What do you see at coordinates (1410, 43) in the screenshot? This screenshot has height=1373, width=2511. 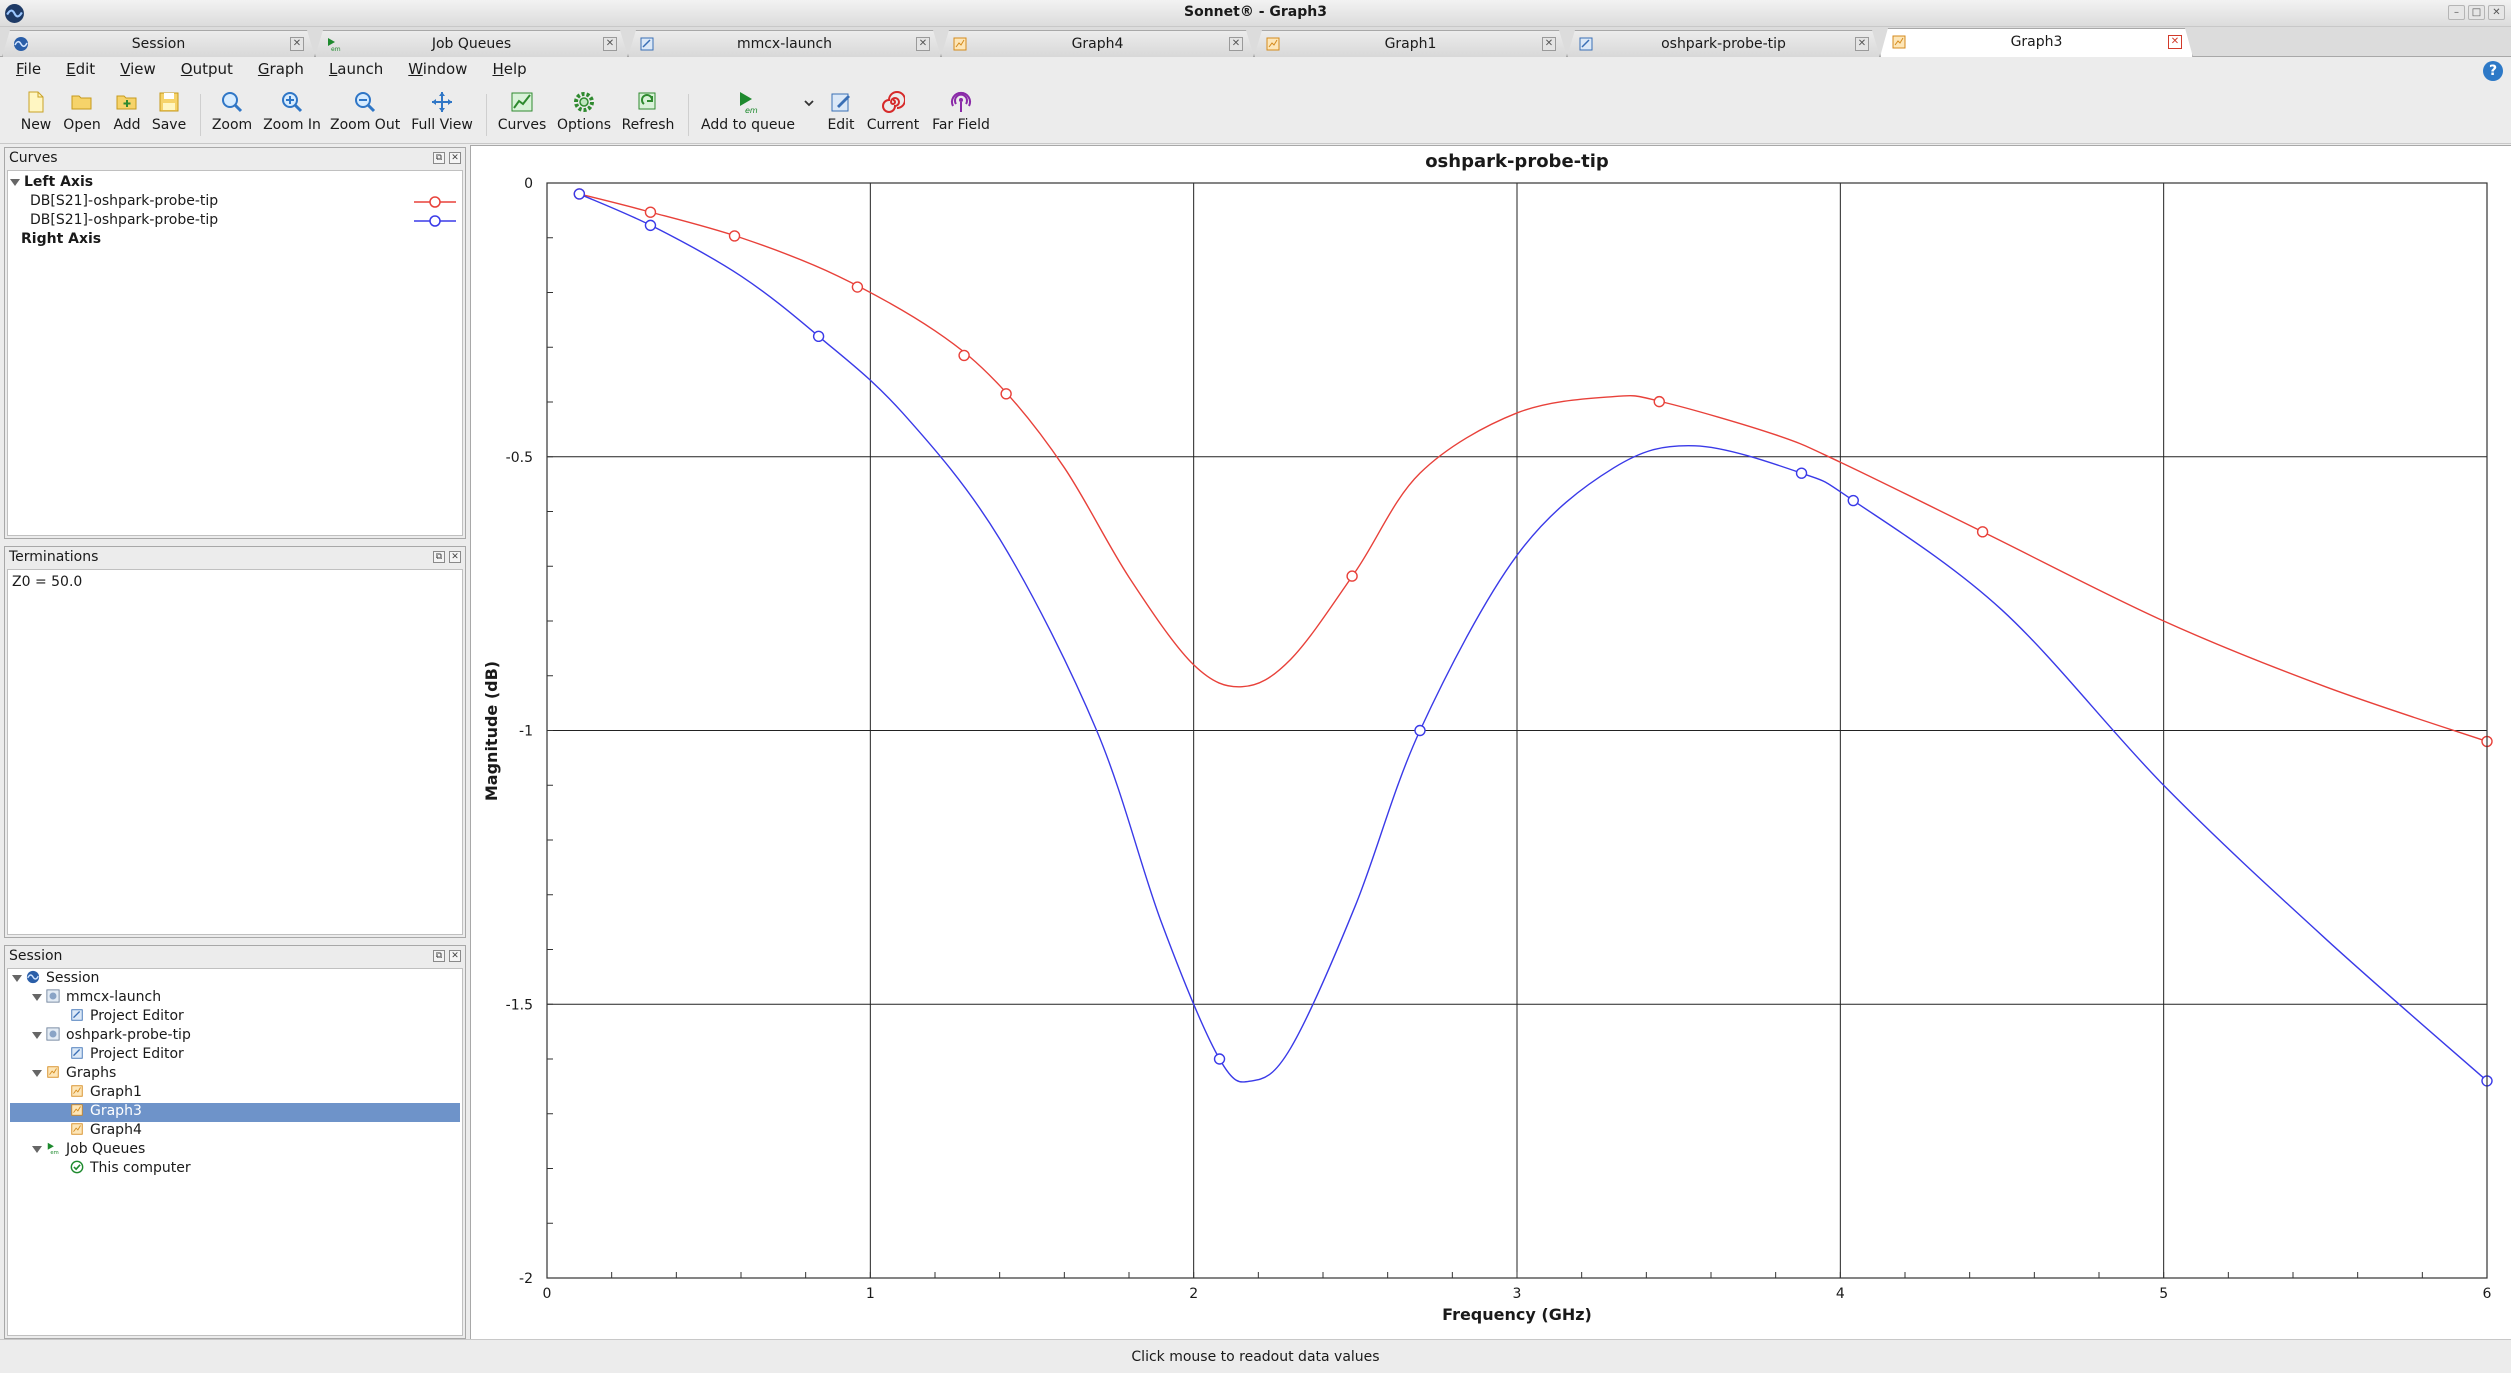 I see `tab-graph1: Graph1 ✕` at bounding box center [1410, 43].